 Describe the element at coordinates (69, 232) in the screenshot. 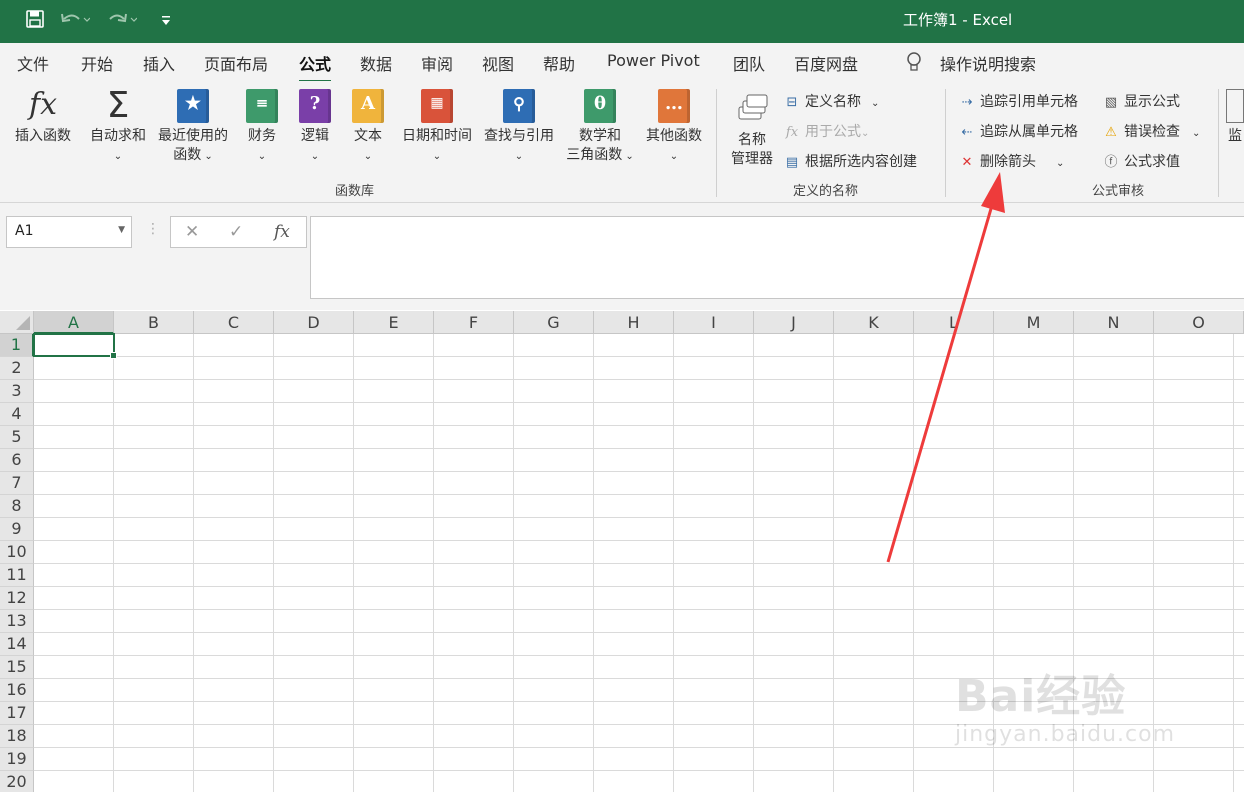

I see `name-box: A1 ▼` at that location.